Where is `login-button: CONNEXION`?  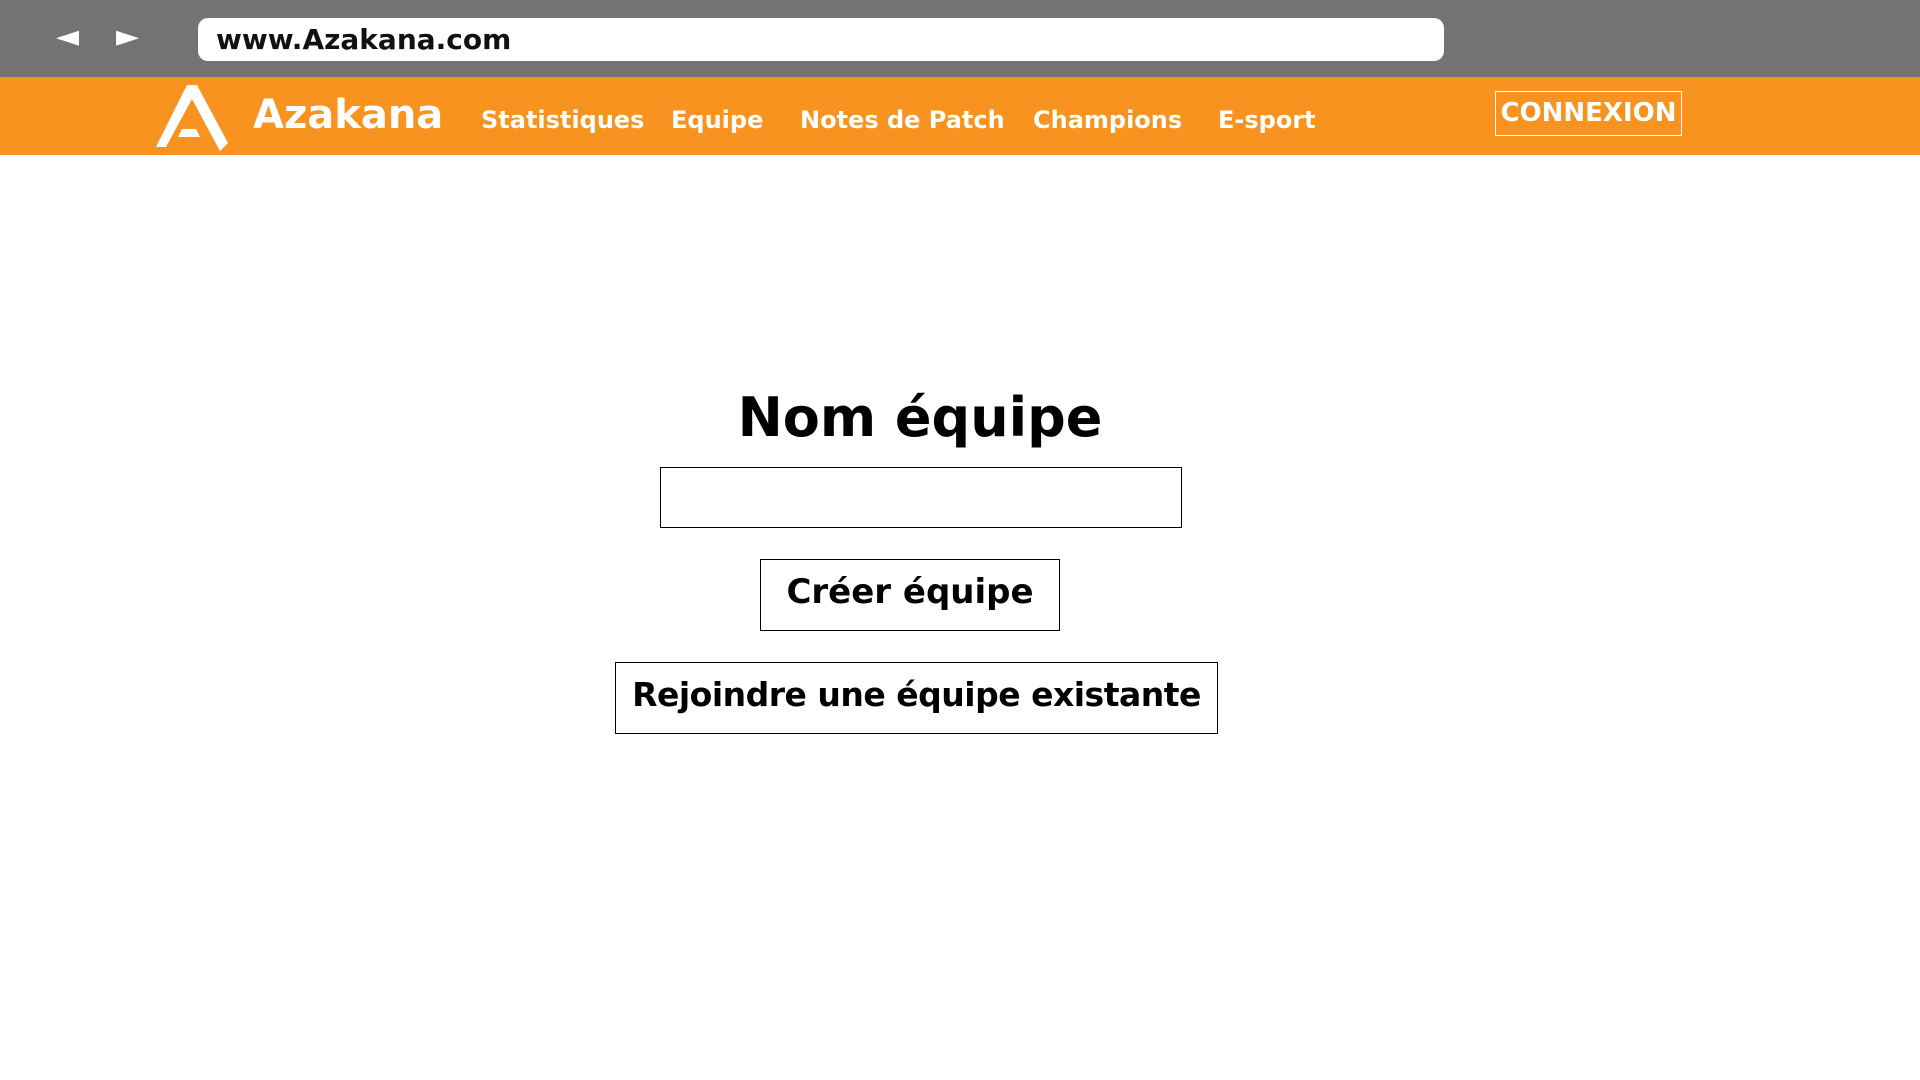 login-button: CONNEXION is located at coordinates (1588, 113).